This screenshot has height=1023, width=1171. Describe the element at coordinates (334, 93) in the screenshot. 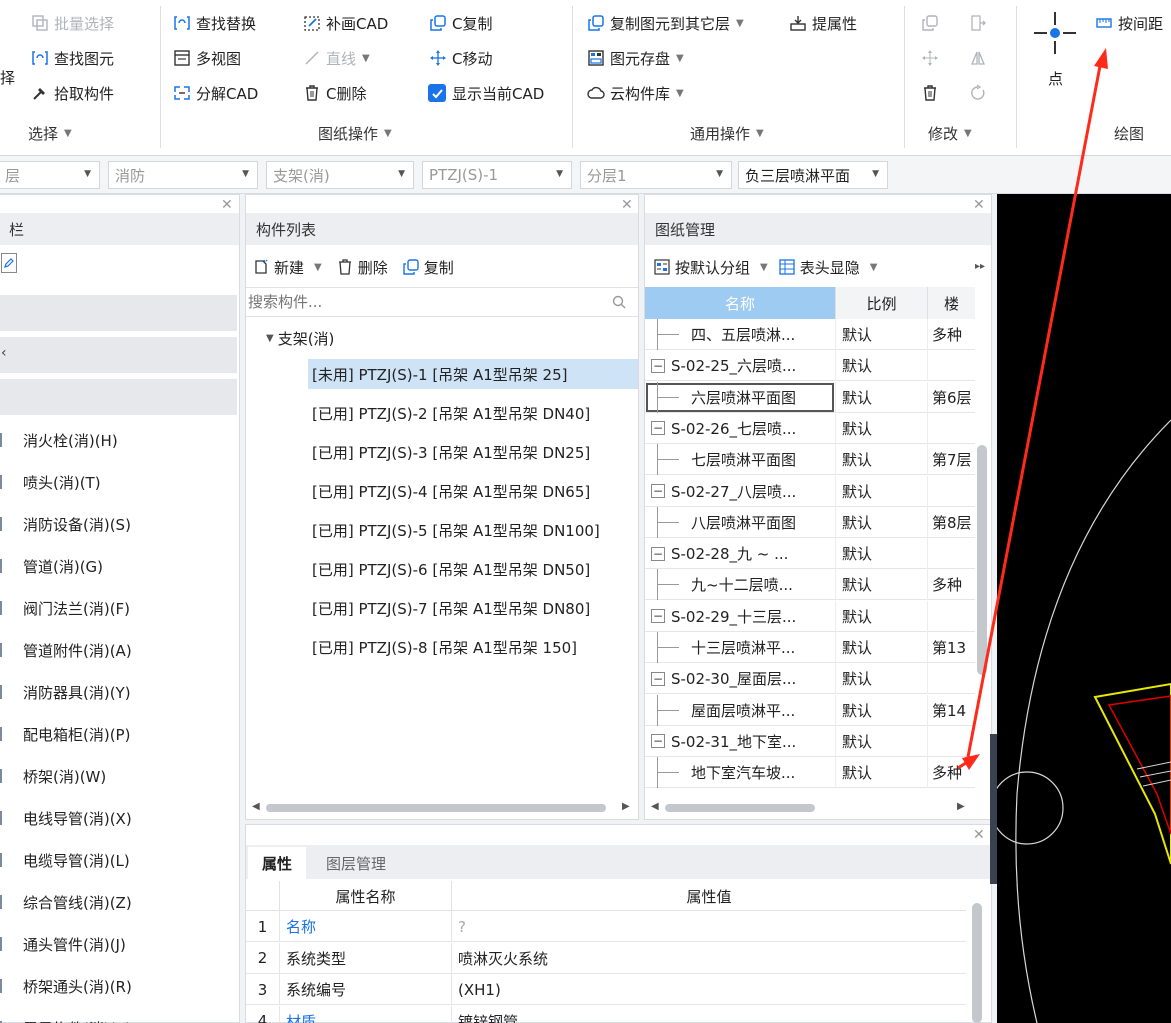

I see `c-delete-button: C删除` at that location.